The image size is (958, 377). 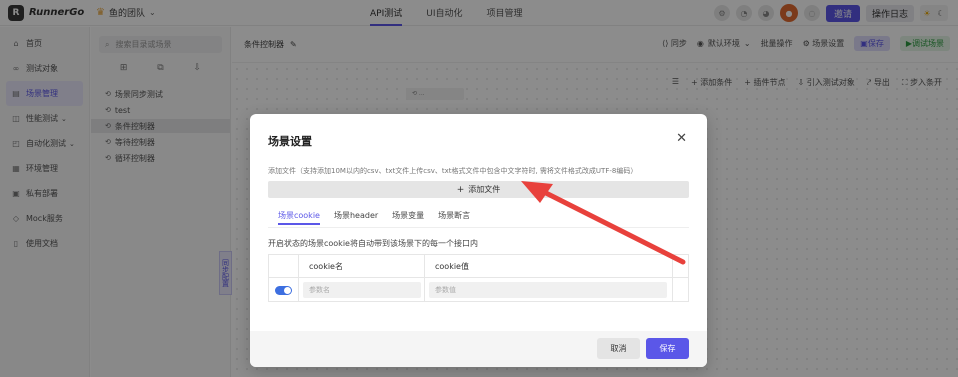 What do you see at coordinates (356, 217) in the screenshot?
I see `tab-scene-header: 场景header` at bounding box center [356, 217].